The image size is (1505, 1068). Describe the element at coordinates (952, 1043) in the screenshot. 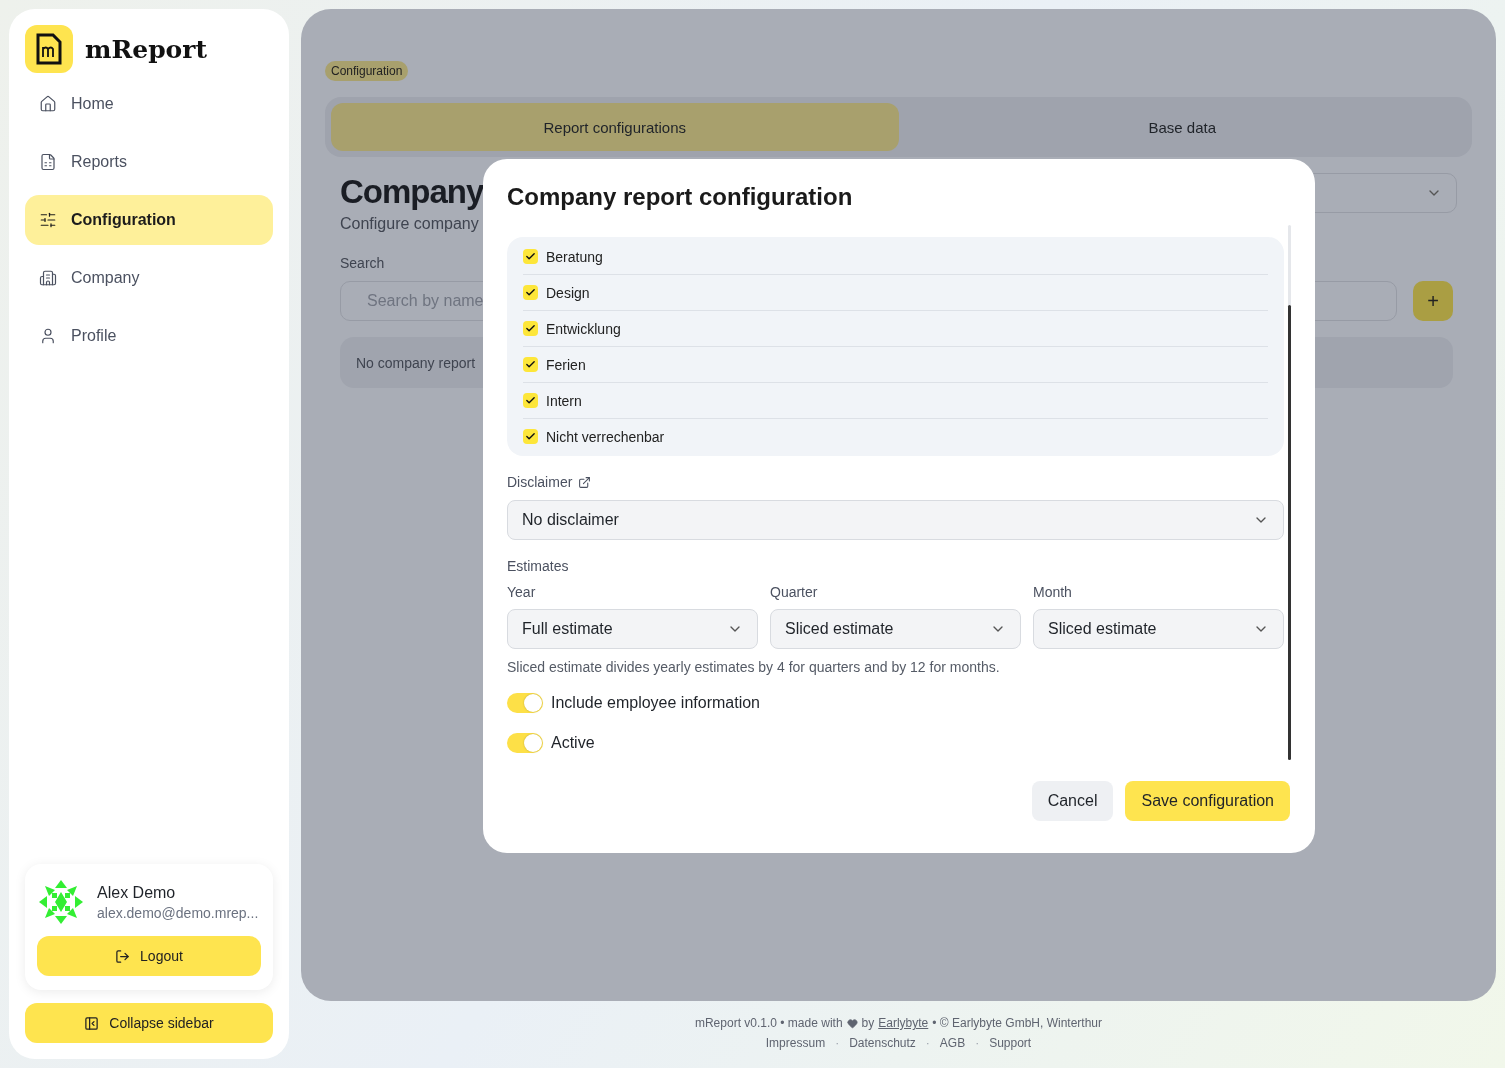

I see `footer-link: AGB` at that location.